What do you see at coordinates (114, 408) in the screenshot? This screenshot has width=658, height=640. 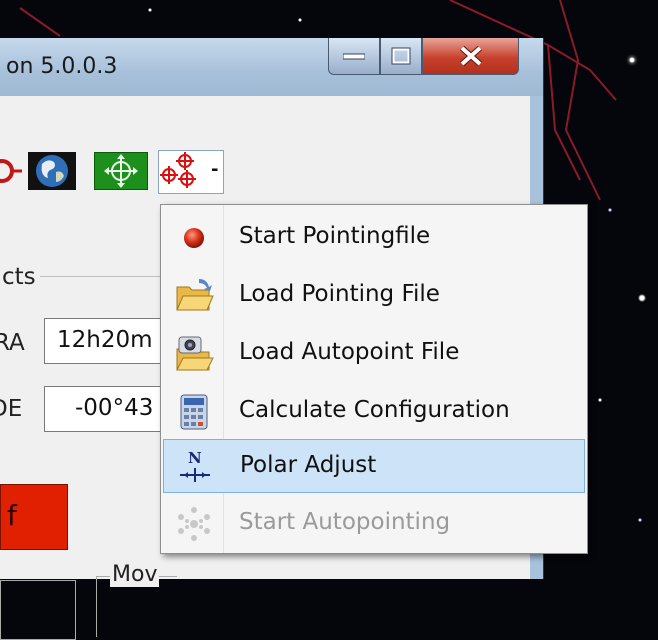 I see `de-value: -00°43` at bounding box center [114, 408].